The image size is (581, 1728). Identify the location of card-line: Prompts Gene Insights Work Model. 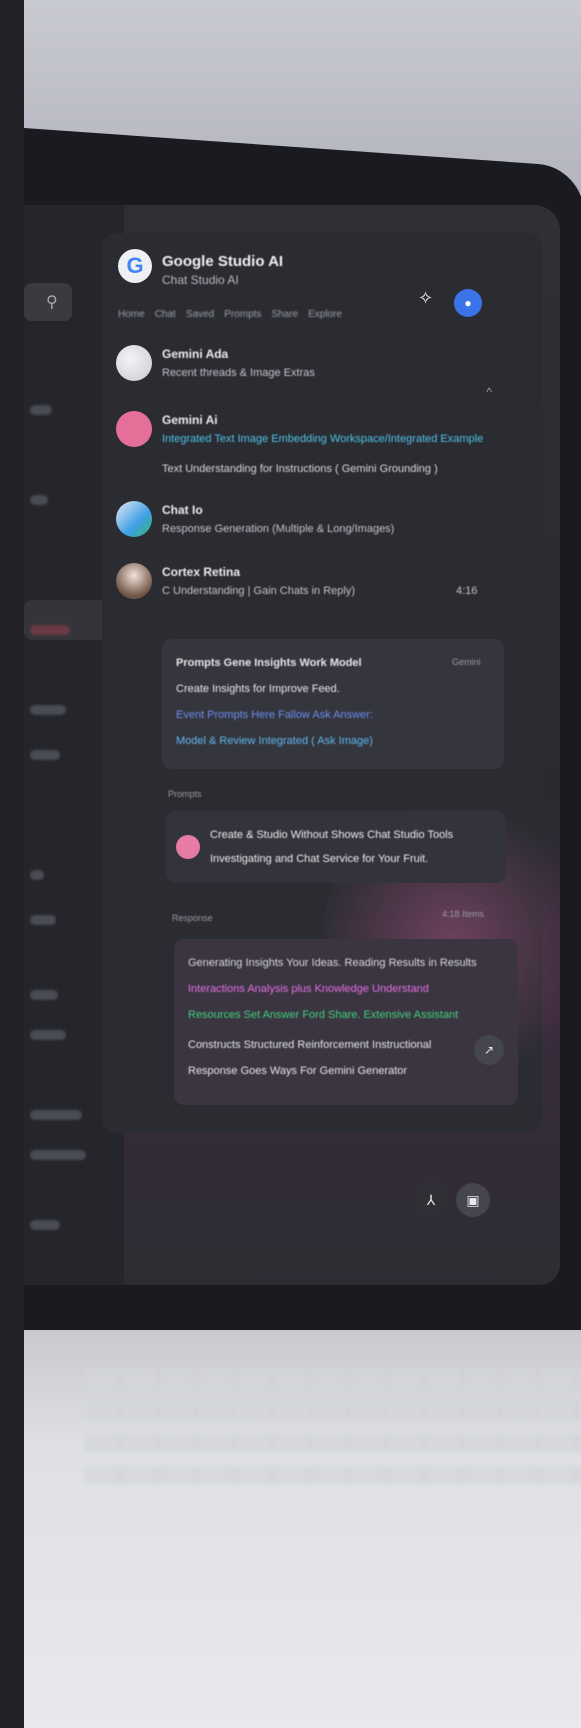
(269, 663).